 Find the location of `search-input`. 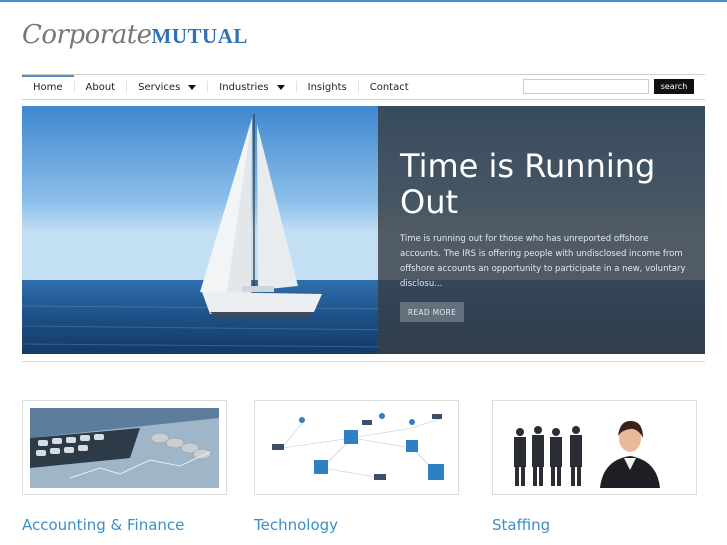

search-input is located at coordinates (586, 86).